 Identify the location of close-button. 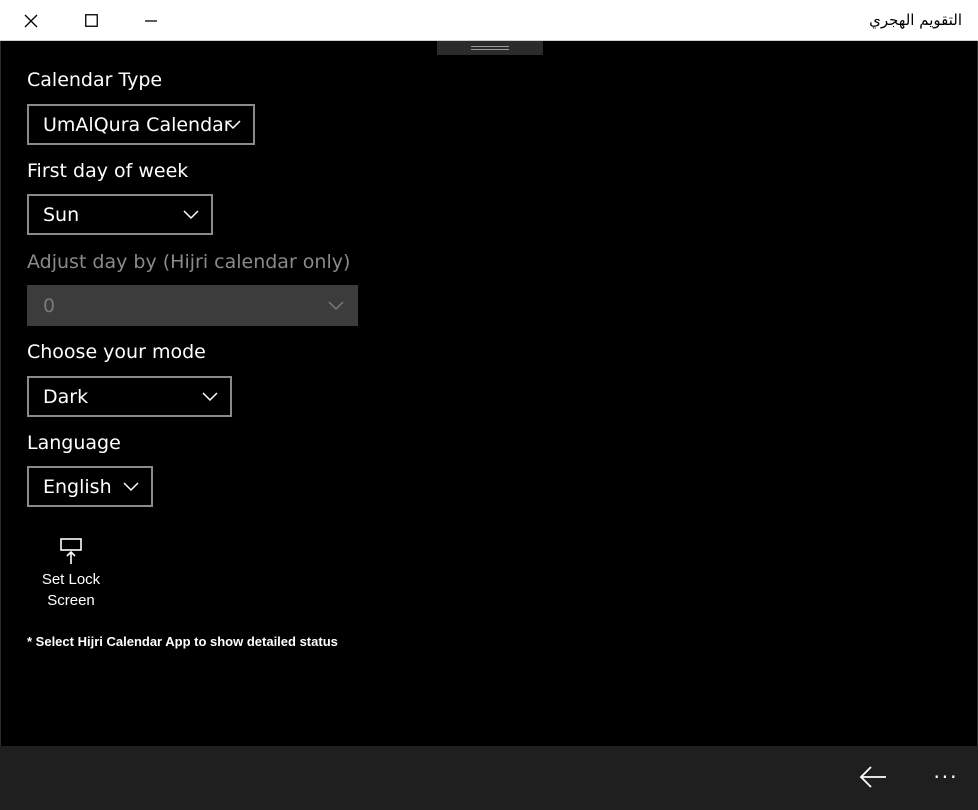
(31, 20).